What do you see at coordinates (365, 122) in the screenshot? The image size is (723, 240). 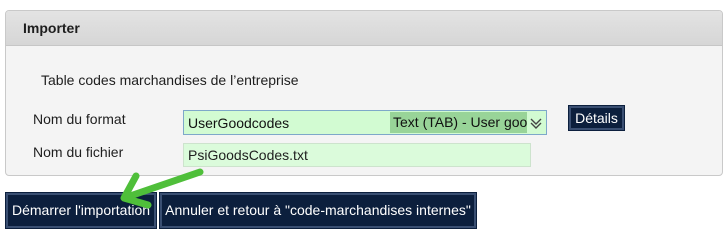 I see `format-select: UserGoodcodes Text (TAB) - User goo` at bounding box center [365, 122].